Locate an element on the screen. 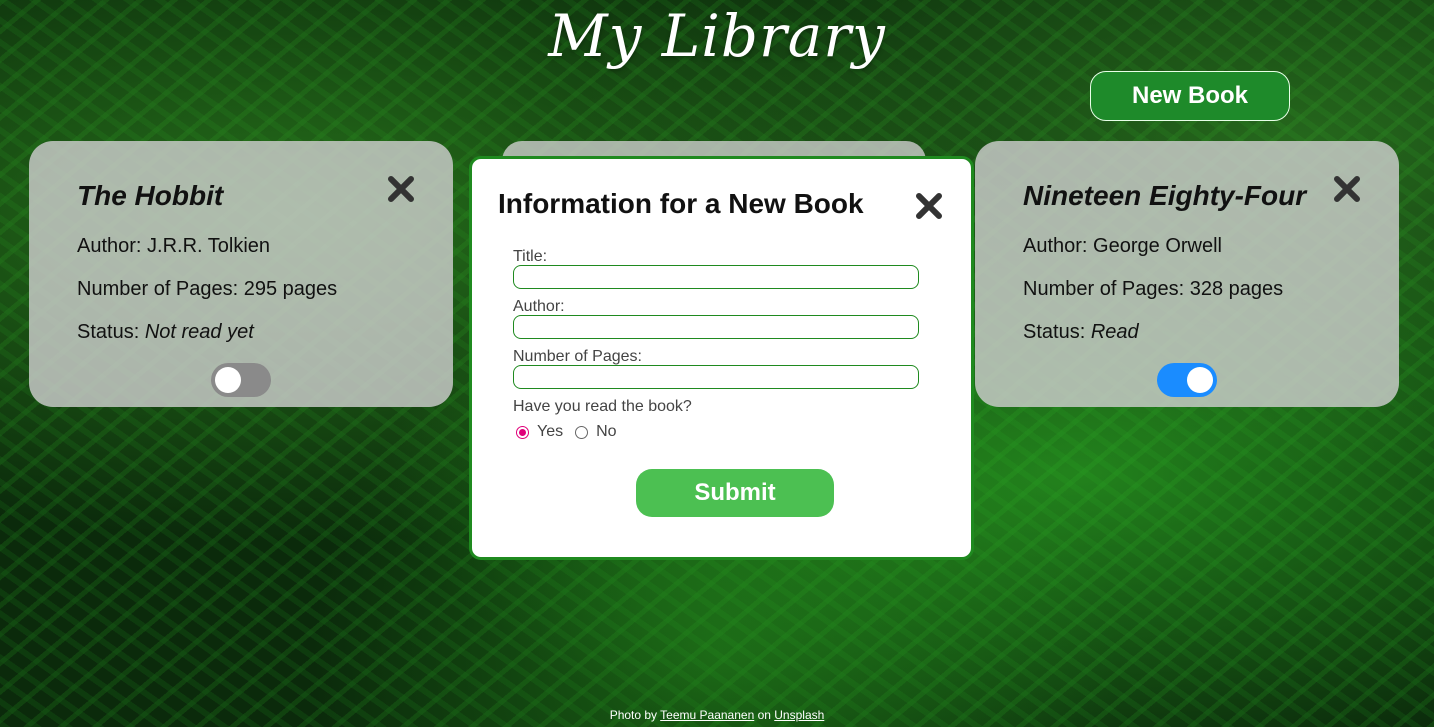  no-label: No is located at coordinates (606, 431).